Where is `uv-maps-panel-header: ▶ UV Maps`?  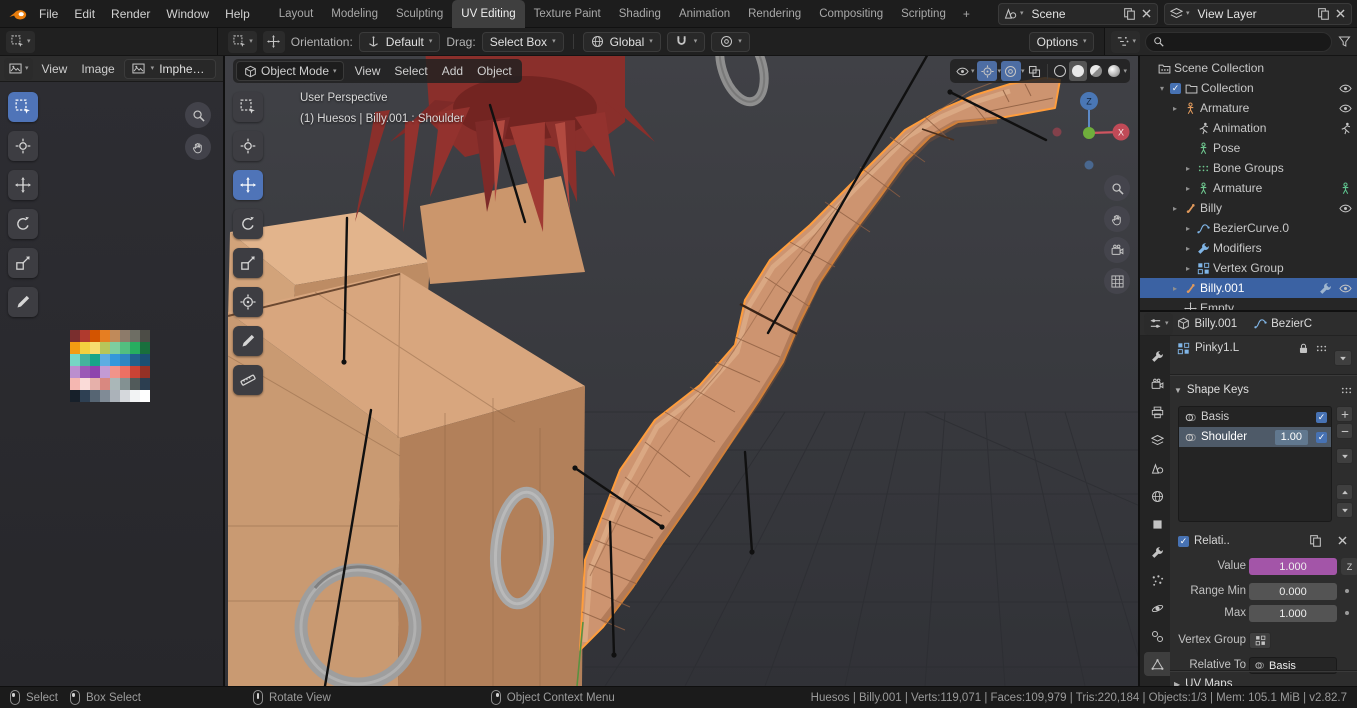
uv-maps-panel-header: ▶ UV Maps is located at coordinates (1263, 680).